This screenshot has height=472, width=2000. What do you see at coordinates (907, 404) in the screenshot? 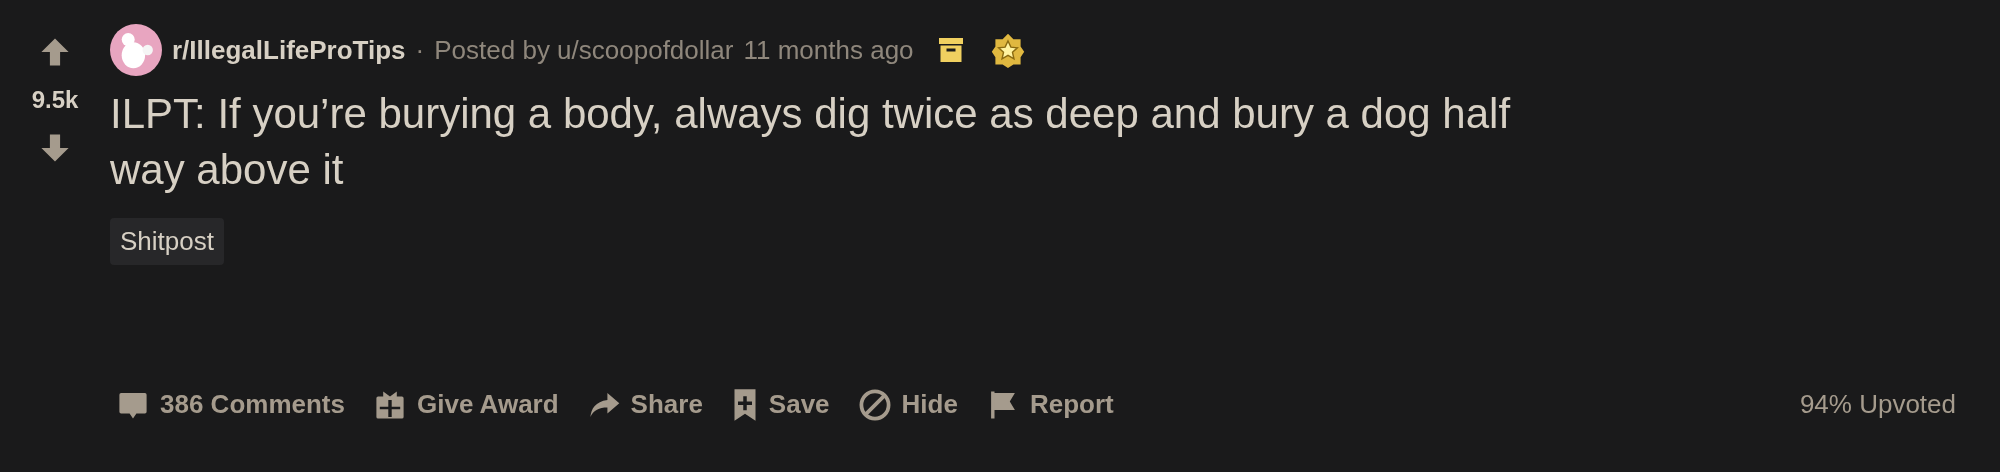
I see `post-action-button: Hide` at bounding box center [907, 404].